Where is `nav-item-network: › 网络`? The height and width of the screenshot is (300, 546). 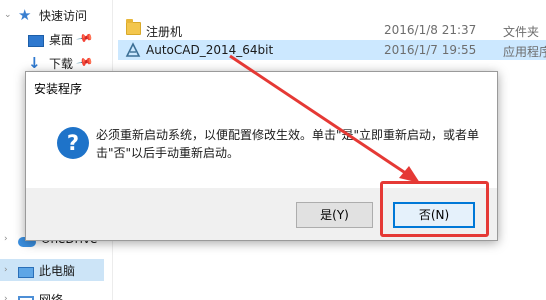
nav-item-network: › 网络 is located at coordinates (31, 294).